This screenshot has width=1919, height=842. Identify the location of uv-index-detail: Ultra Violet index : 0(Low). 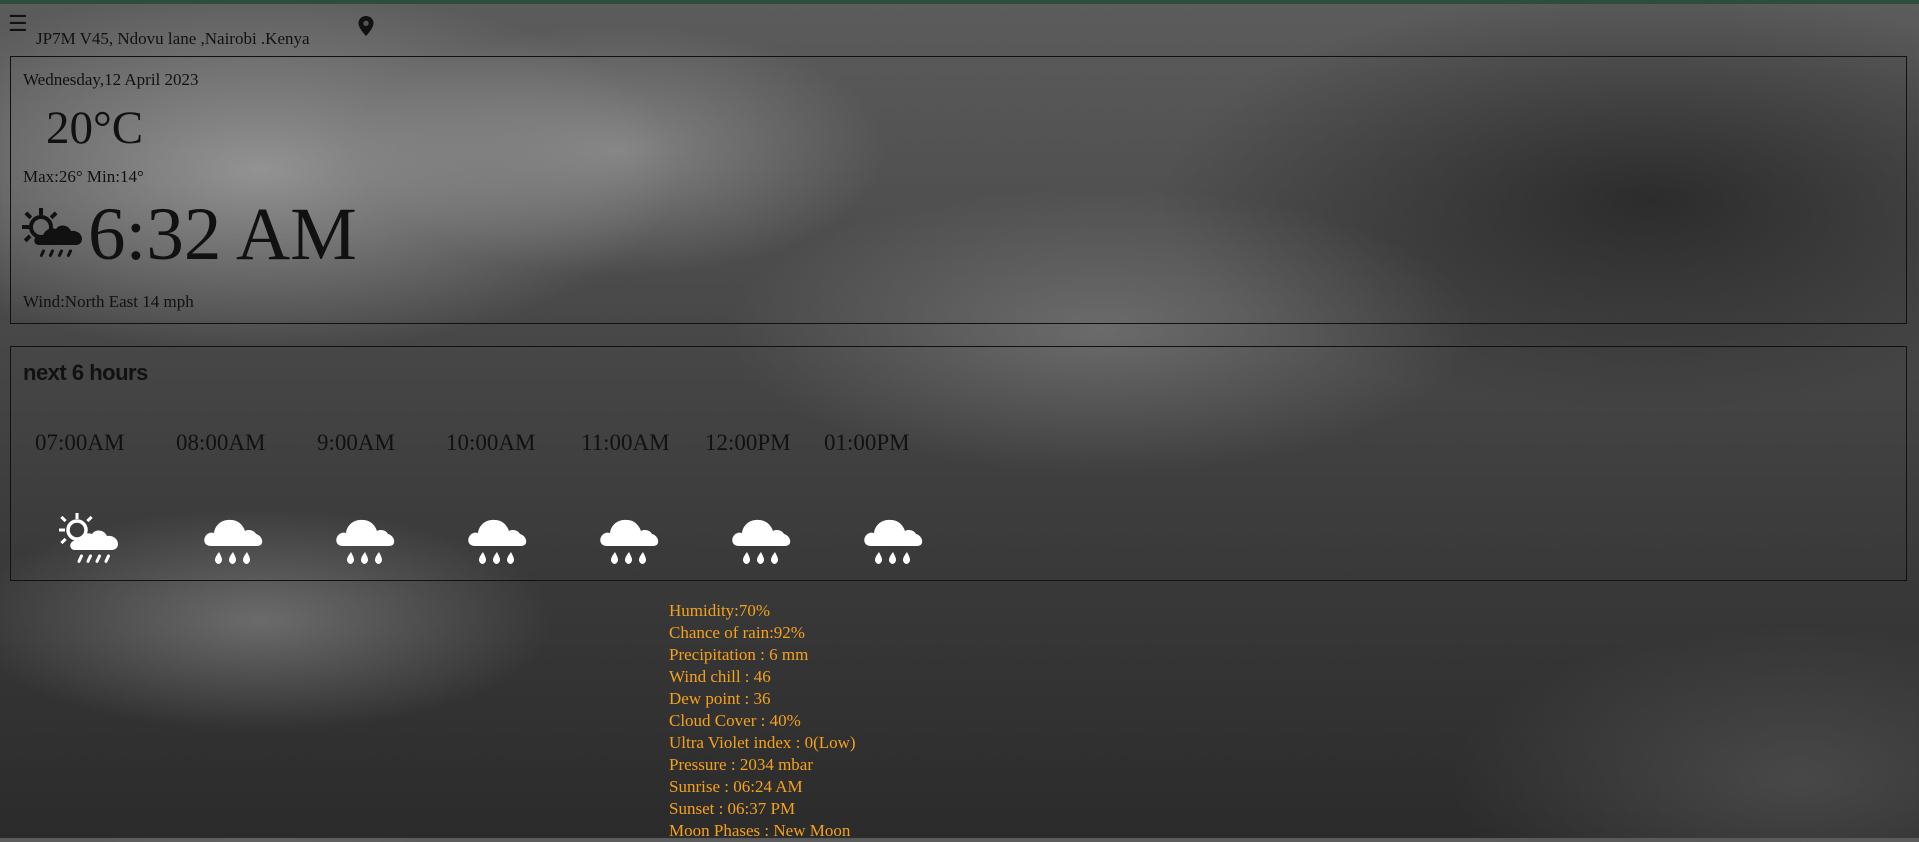
(762, 742).